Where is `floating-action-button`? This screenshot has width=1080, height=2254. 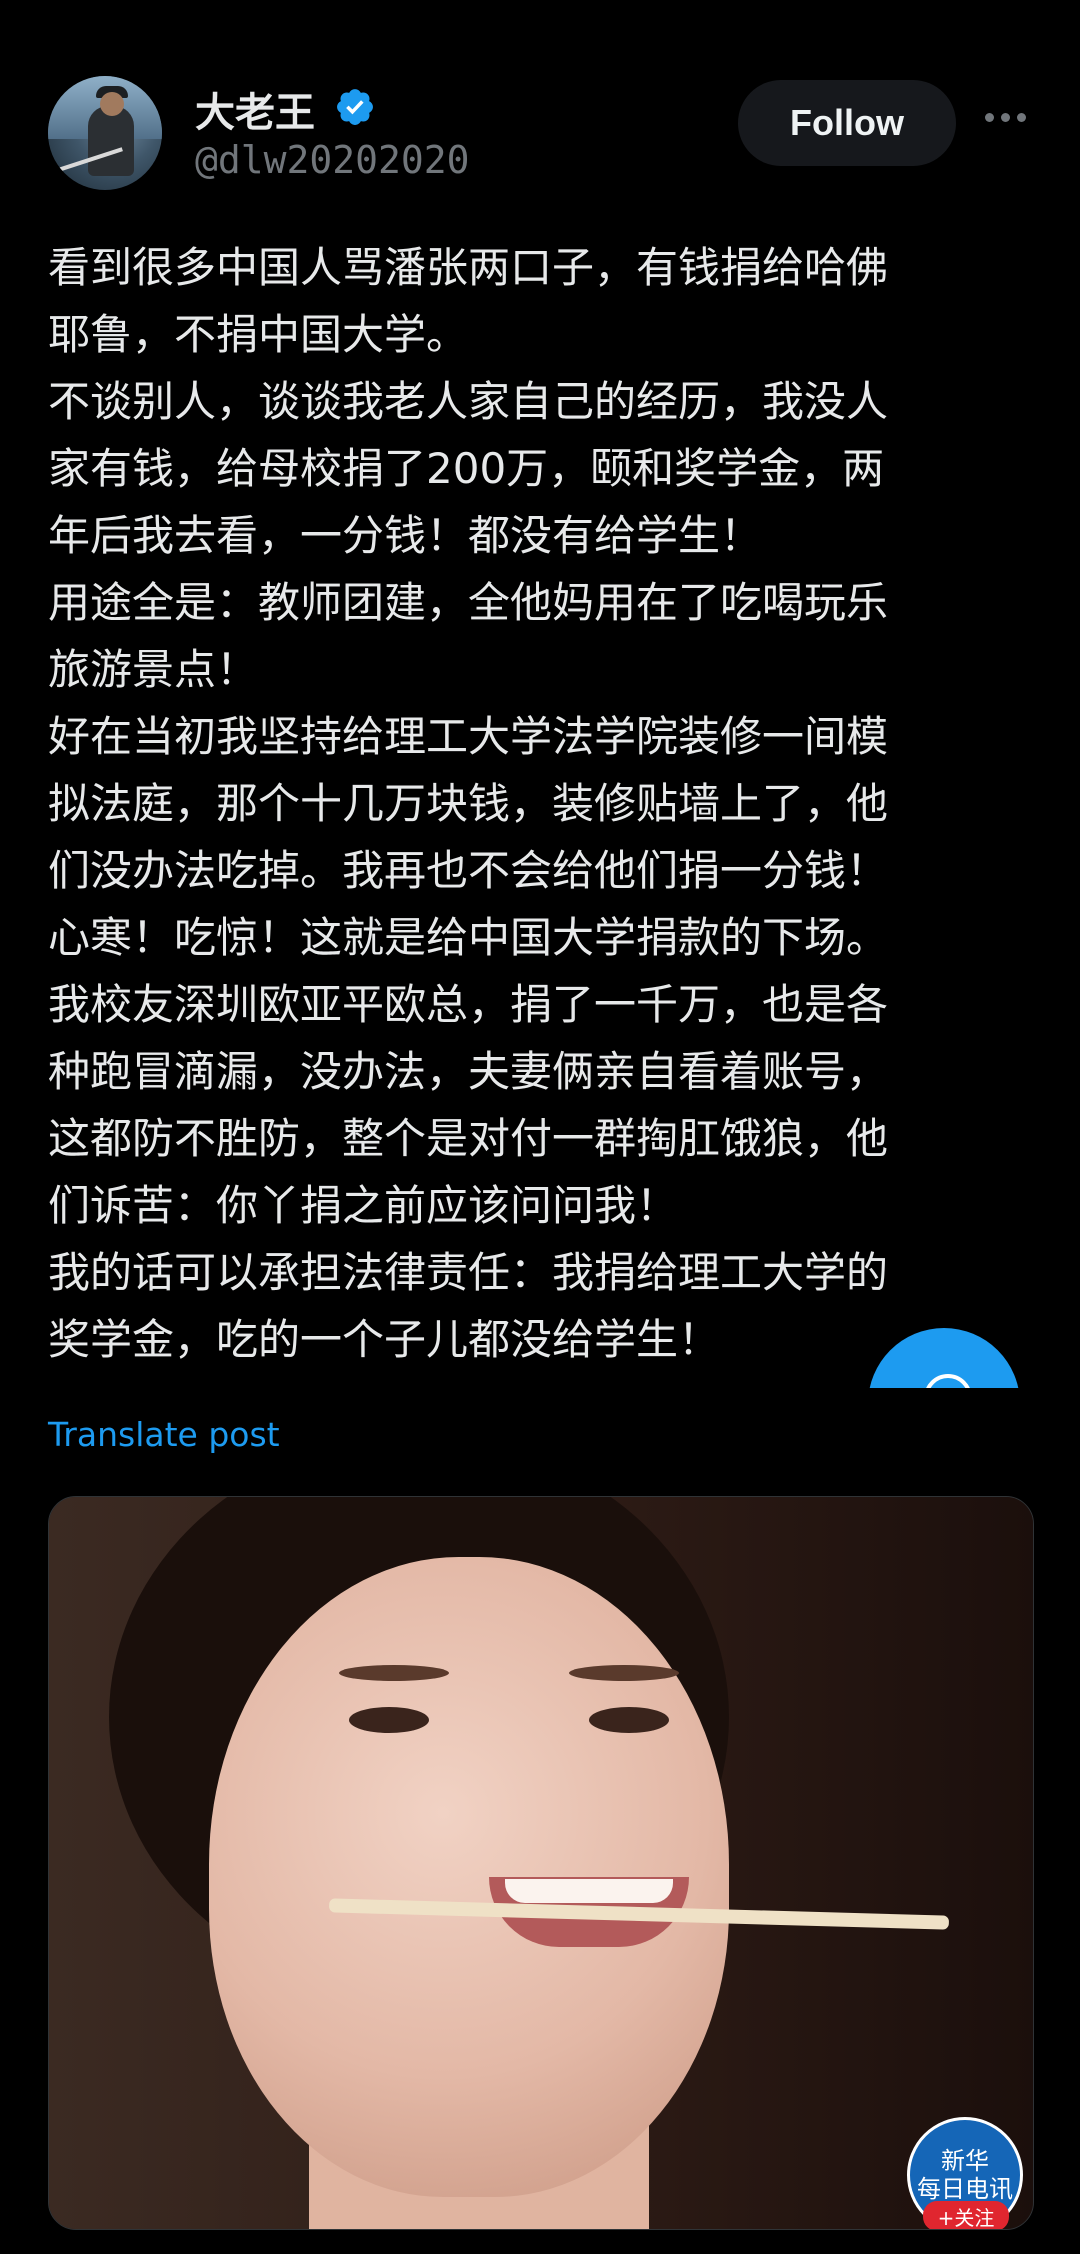 floating-action-button is located at coordinates (944, 1358).